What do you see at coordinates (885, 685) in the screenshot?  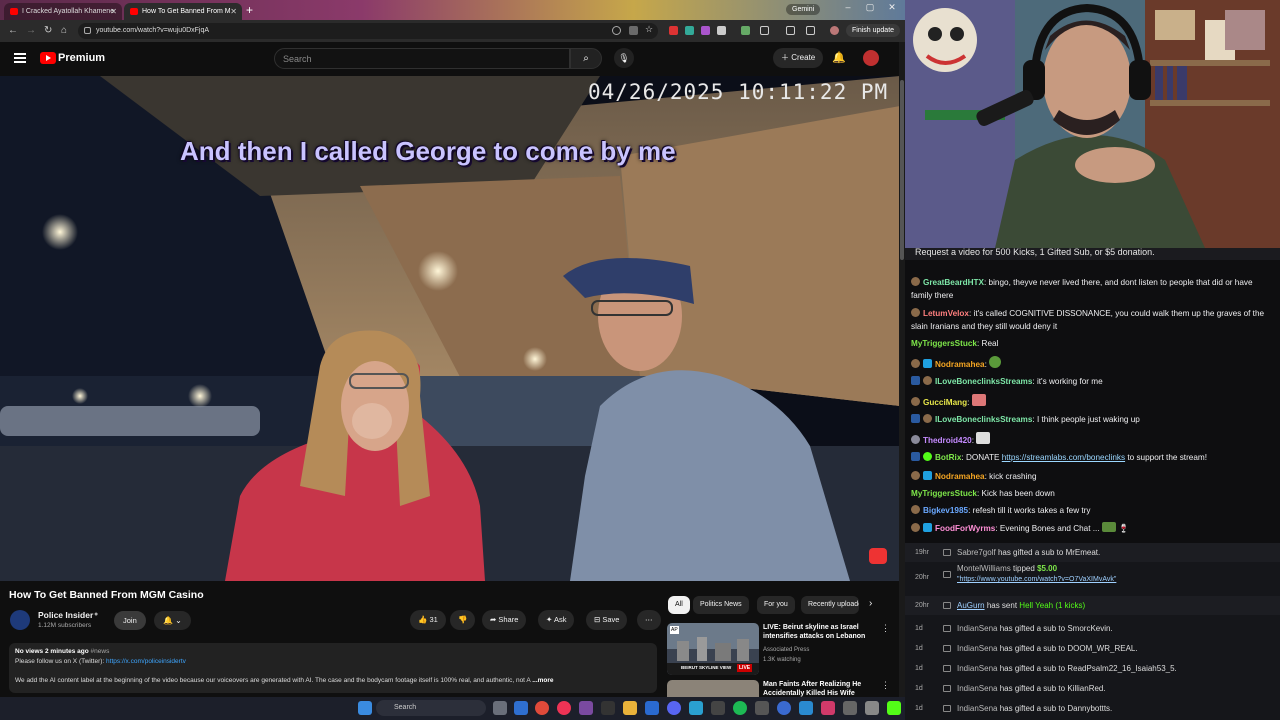 I see `more-dots-icon: ⋮` at bounding box center [885, 685].